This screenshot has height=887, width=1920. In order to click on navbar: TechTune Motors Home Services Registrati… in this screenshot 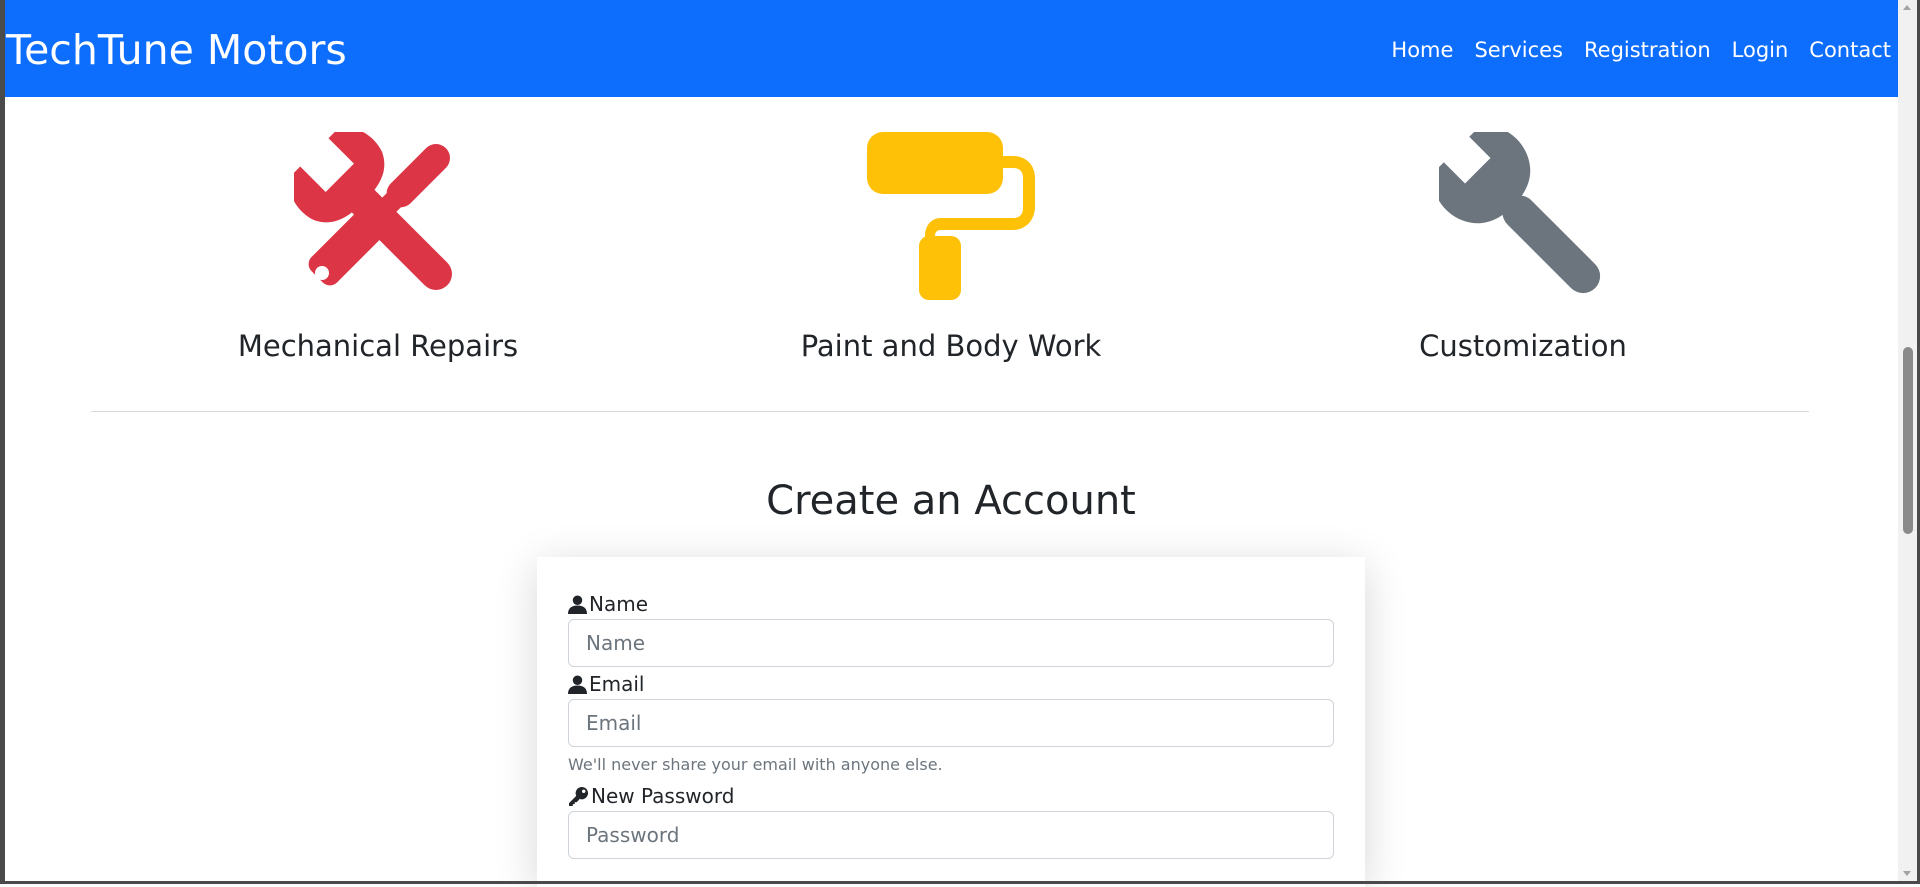, I will do `click(951, 48)`.